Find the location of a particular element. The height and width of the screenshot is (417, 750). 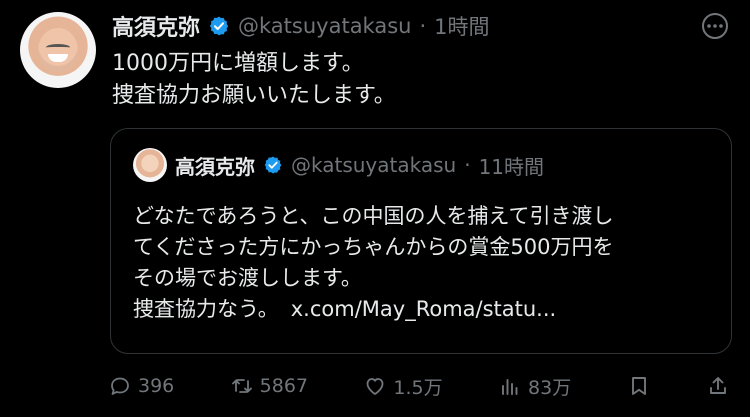

retweet-icon is located at coordinates (241, 386).